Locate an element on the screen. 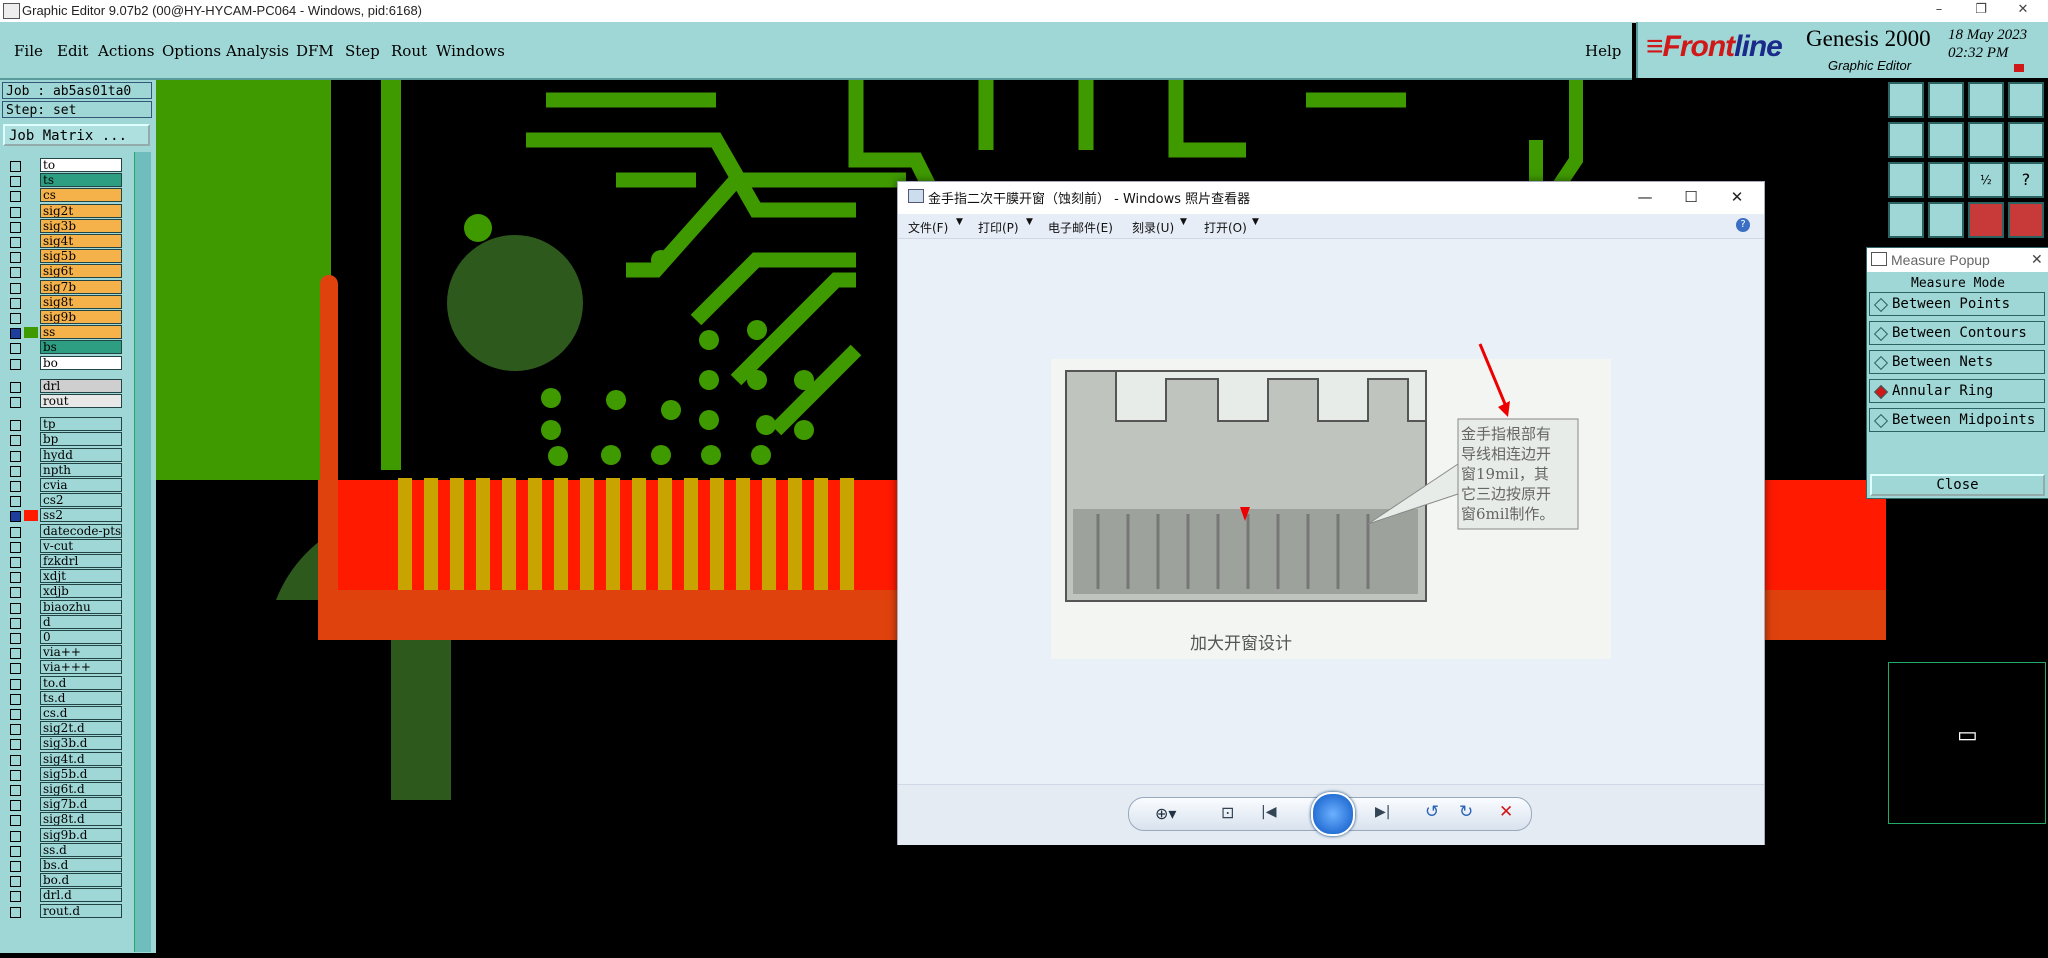  viewer-menu-print: 打印(P) is located at coordinates (998, 227).